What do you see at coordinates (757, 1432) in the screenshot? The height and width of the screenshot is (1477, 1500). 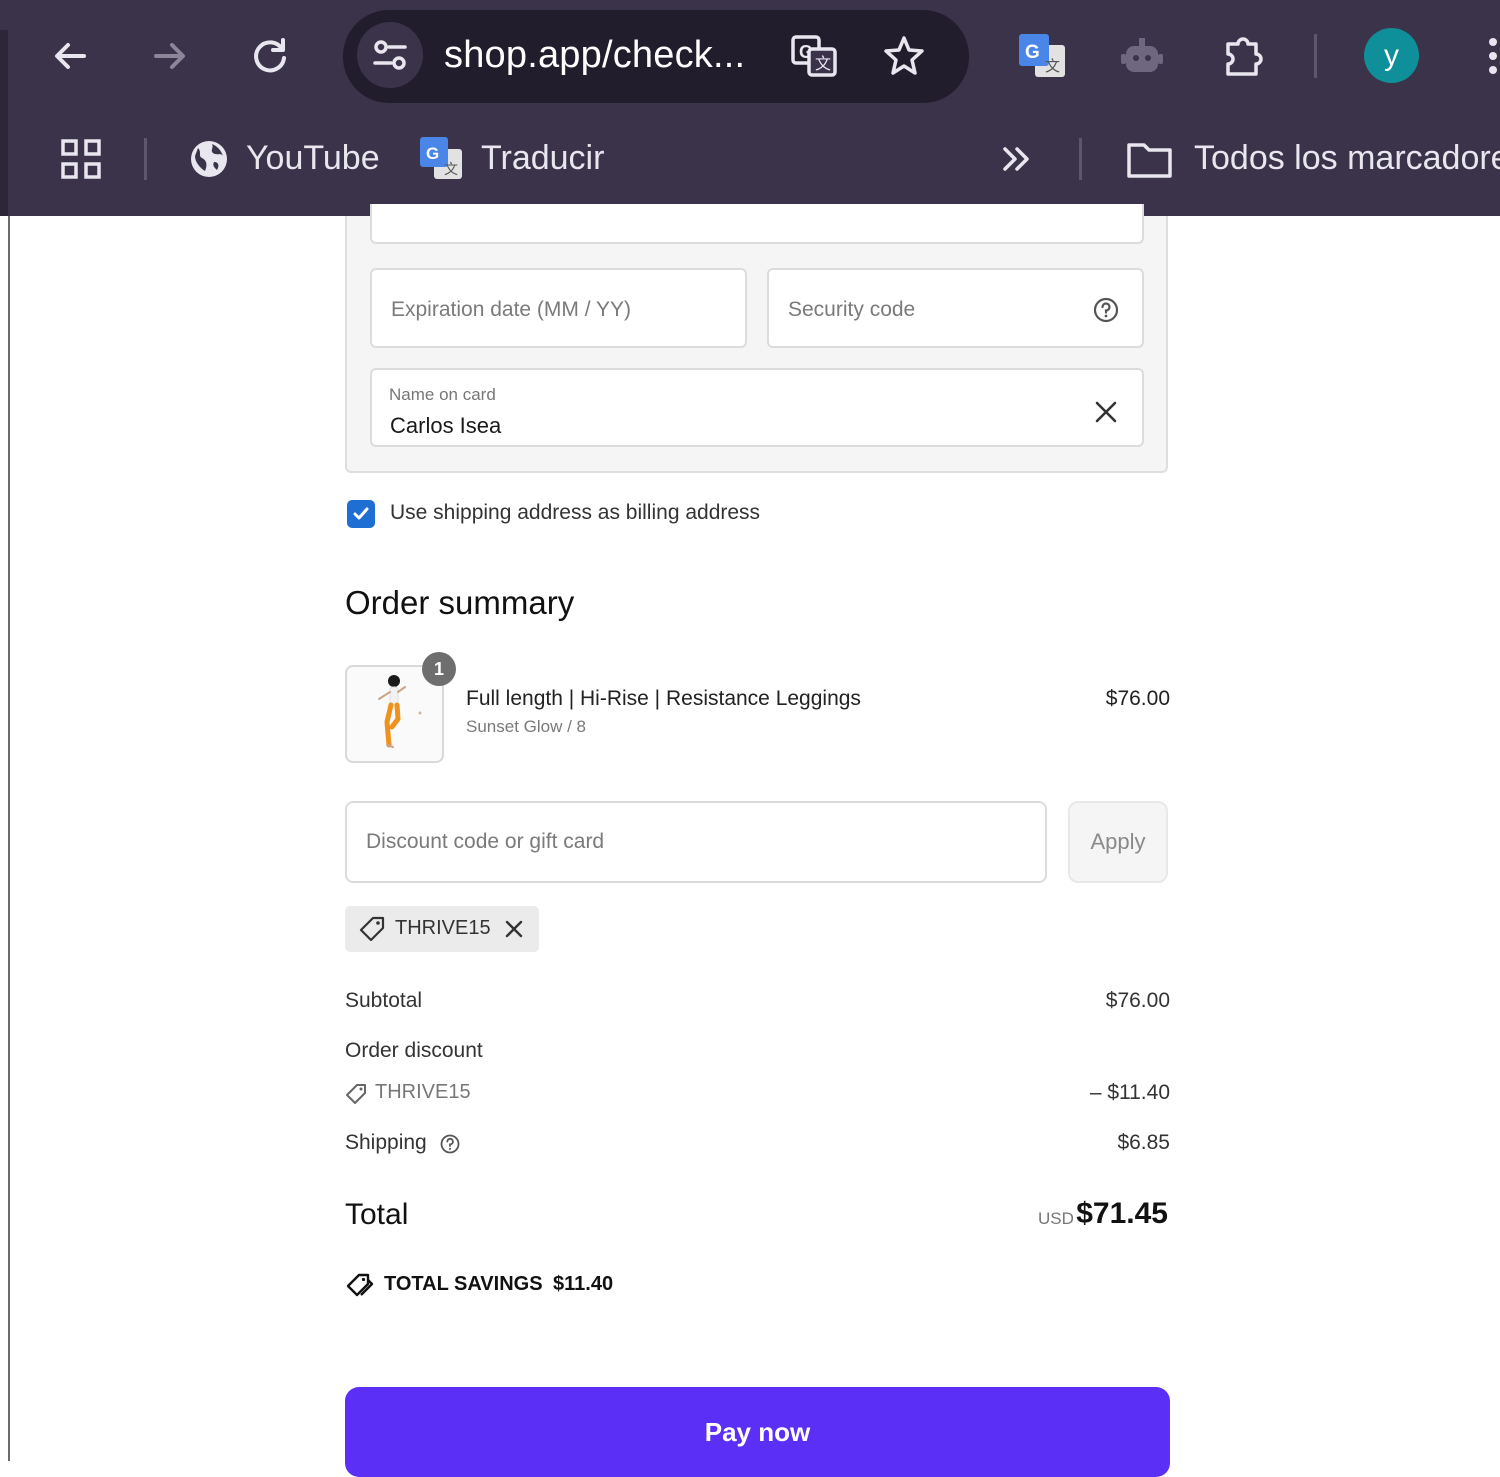 I see `pay-now-button: Pay now` at bounding box center [757, 1432].